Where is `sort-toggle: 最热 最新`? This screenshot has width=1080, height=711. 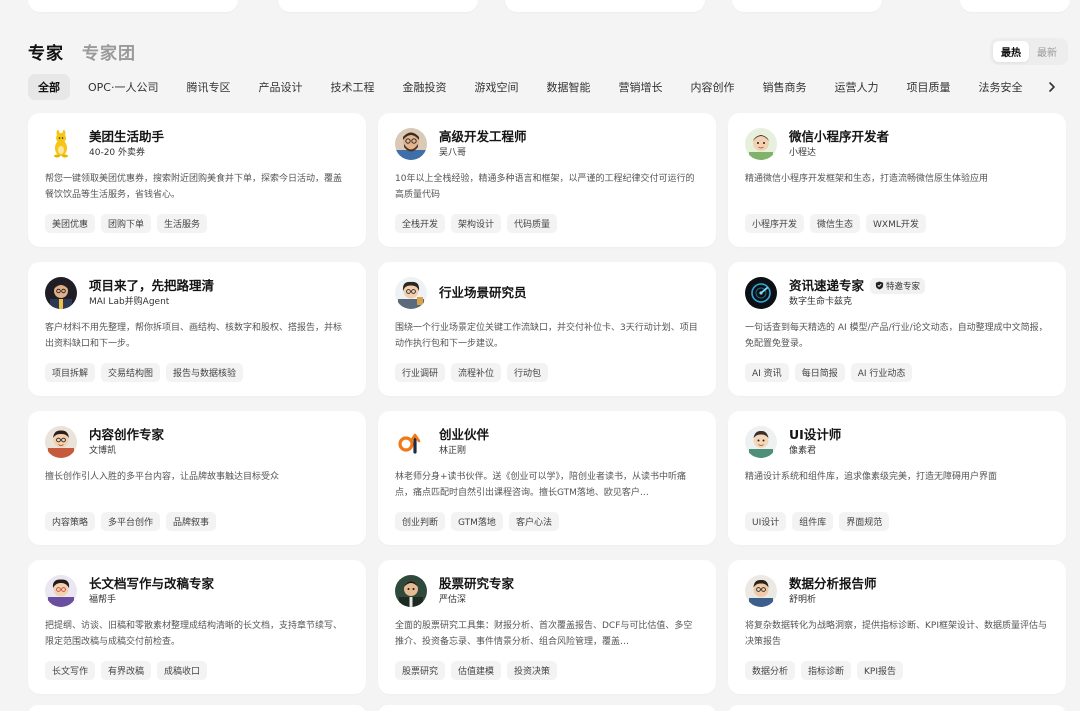
sort-toggle: 最热 最新 is located at coordinates (1029, 51).